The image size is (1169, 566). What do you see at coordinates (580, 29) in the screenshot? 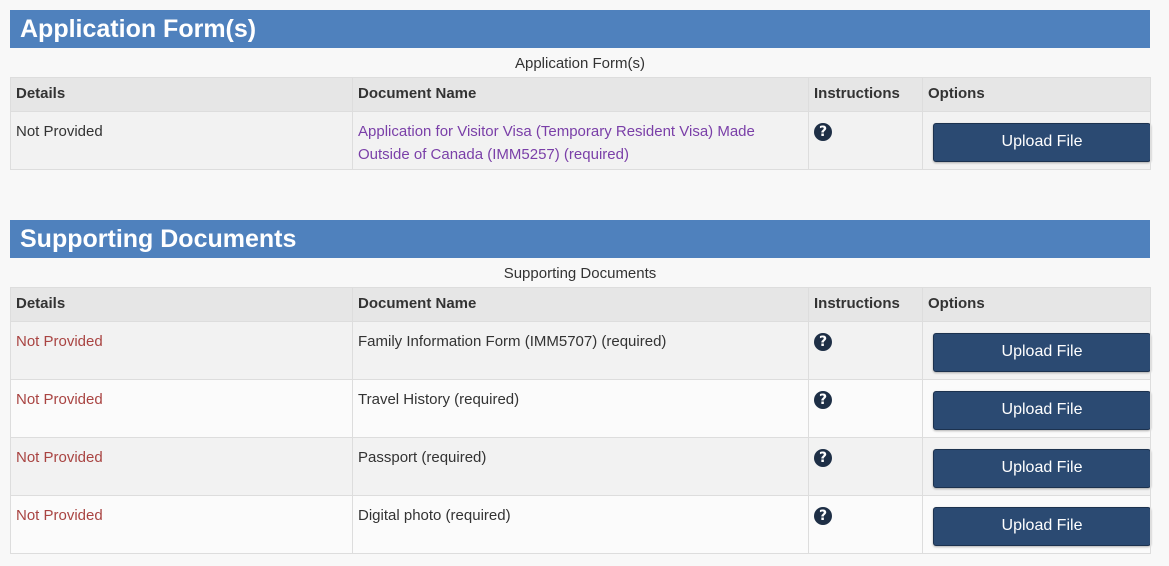
I see `section-heading: Application Form(s)` at bounding box center [580, 29].